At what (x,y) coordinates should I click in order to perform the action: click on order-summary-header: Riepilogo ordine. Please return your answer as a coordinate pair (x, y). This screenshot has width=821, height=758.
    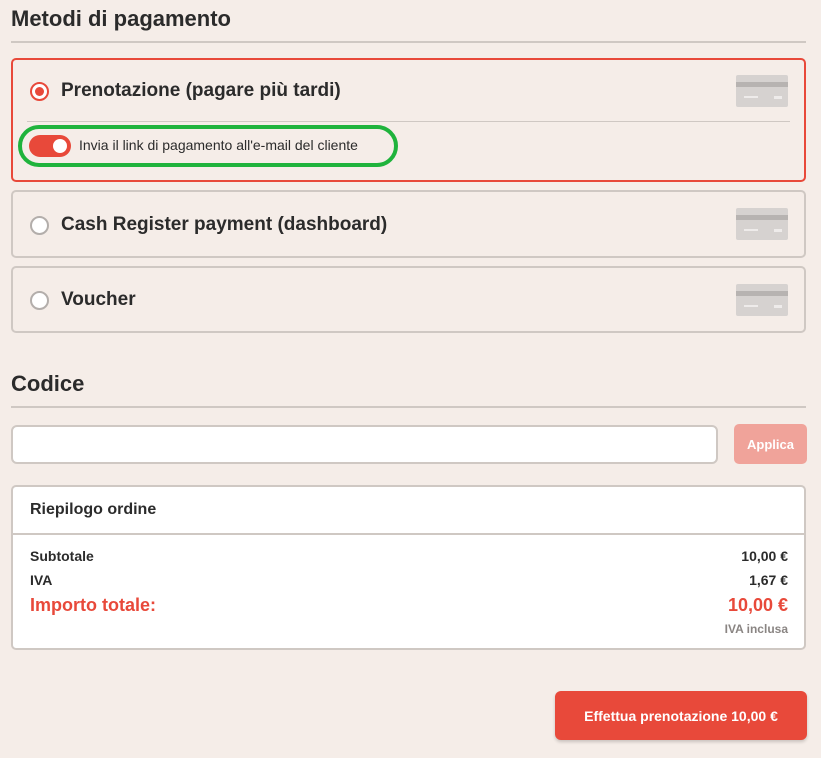
    Looking at the image, I should click on (408, 511).